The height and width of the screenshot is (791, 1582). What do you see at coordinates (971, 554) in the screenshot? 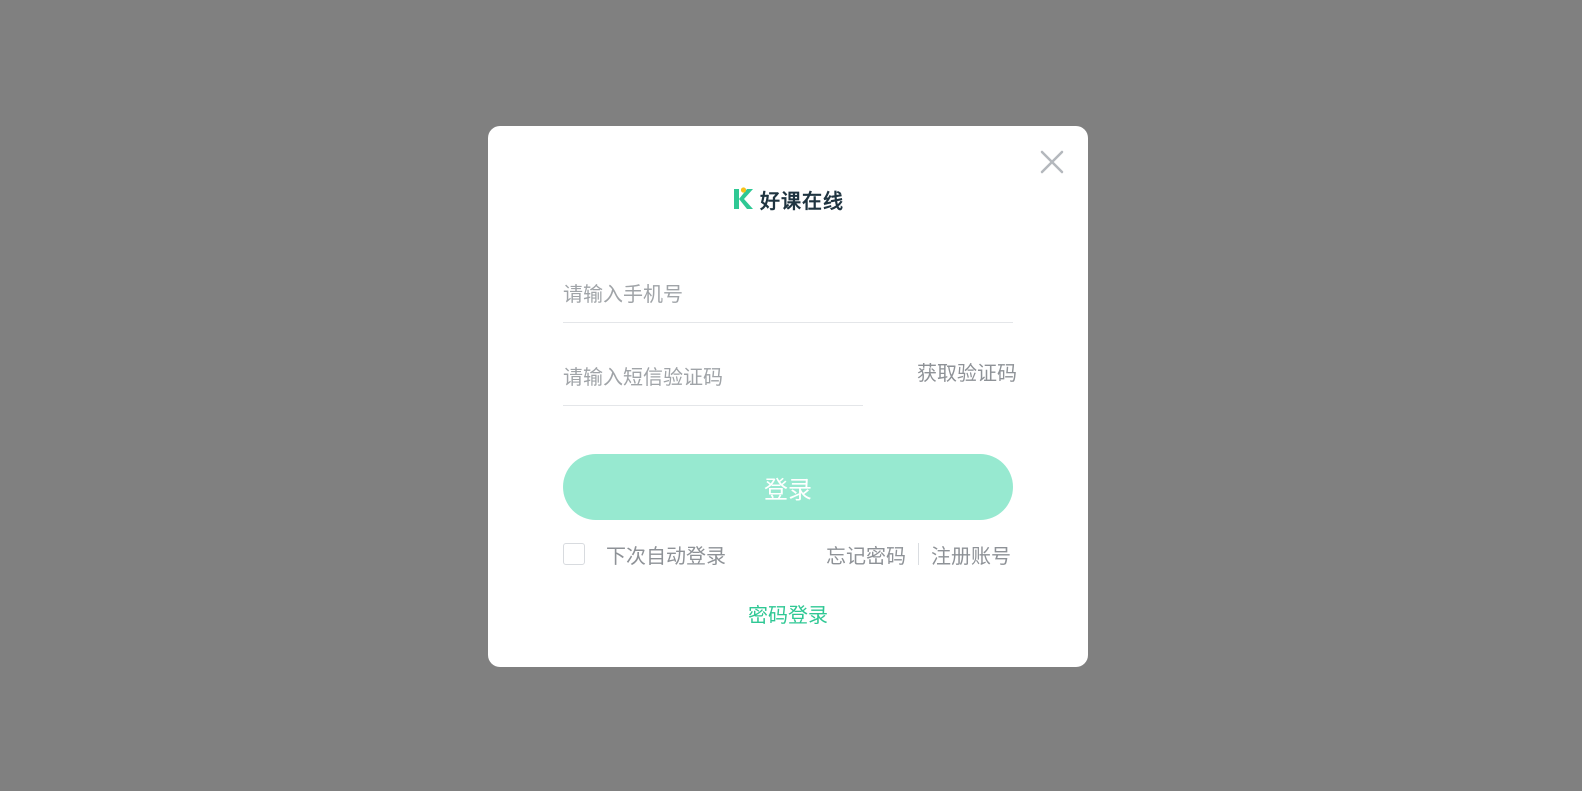
I see `register-link: 注册账号` at bounding box center [971, 554].